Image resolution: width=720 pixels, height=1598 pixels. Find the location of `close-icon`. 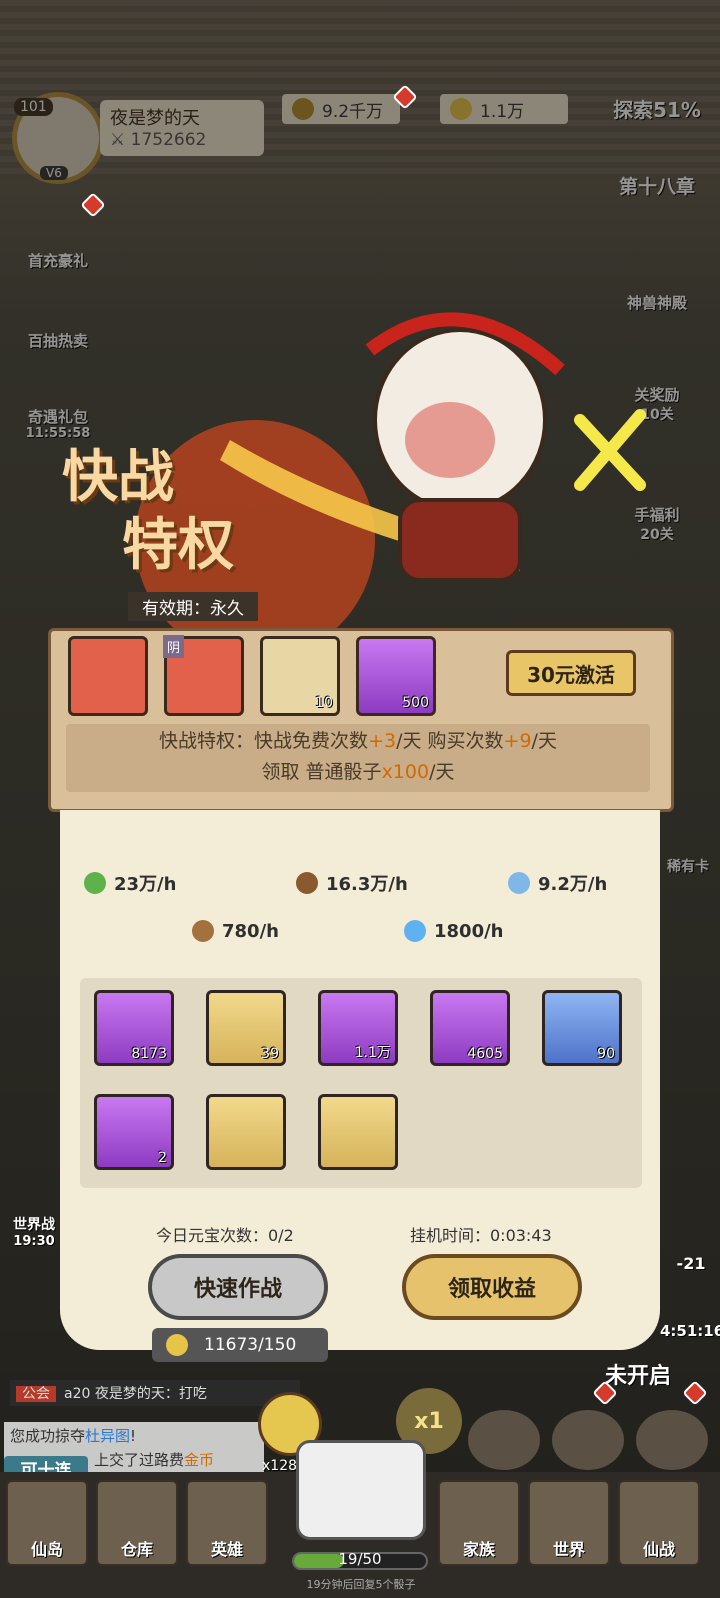

close-icon is located at coordinates (610, 450).